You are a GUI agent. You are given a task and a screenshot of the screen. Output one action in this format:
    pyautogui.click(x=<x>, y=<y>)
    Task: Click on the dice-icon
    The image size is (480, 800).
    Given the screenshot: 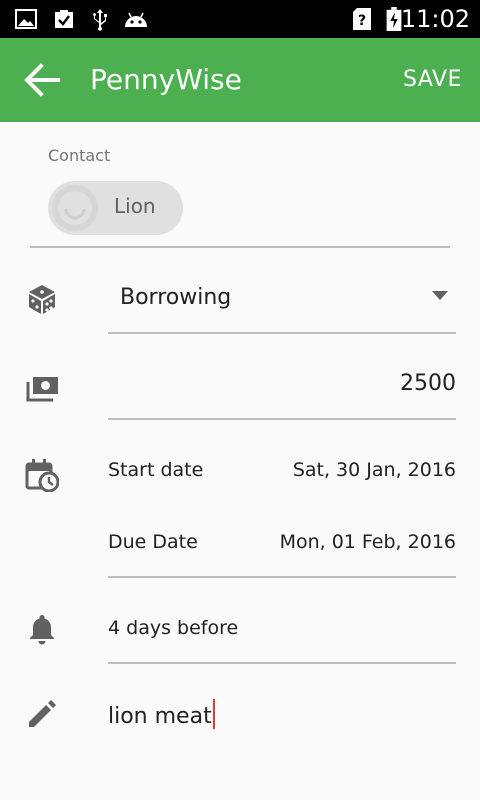 What is the action you would take?
    pyautogui.click(x=42, y=299)
    